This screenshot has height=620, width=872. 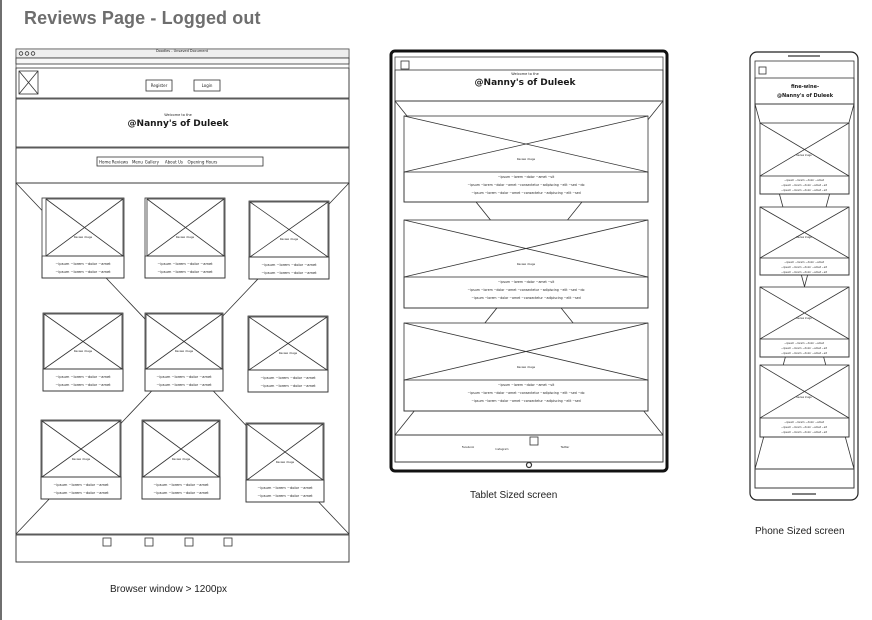 What do you see at coordinates (137, 162) in the screenshot?
I see `nav-item-menu: Menu` at bounding box center [137, 162].